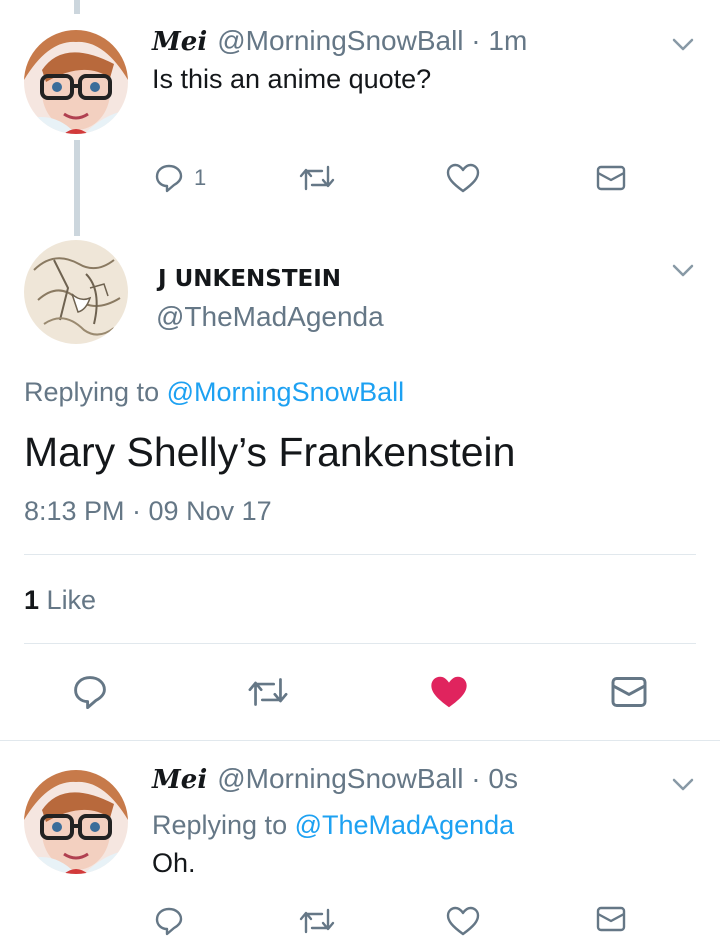  I want to click on tweet-text: Is this an anime quote?, so click(292, 79).